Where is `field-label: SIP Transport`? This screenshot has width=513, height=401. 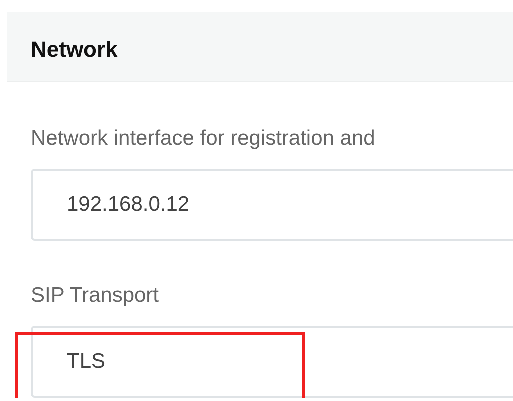
field-label: SIP Transport is located at coordinates (95, 296).